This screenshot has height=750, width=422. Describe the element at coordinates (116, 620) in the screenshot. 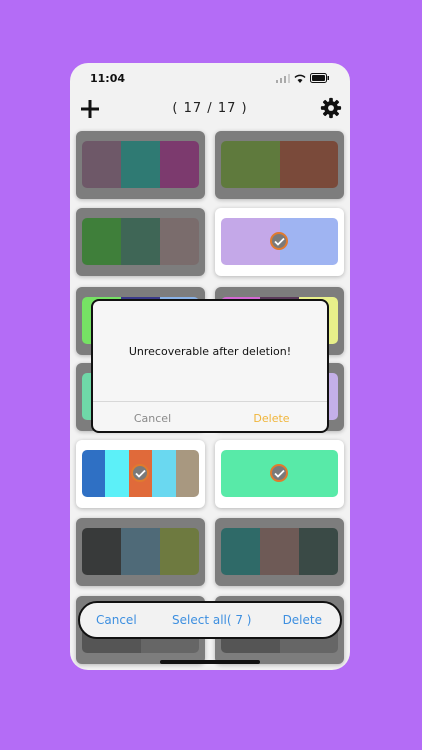

I see `cancel-button: Cancel` at that location.